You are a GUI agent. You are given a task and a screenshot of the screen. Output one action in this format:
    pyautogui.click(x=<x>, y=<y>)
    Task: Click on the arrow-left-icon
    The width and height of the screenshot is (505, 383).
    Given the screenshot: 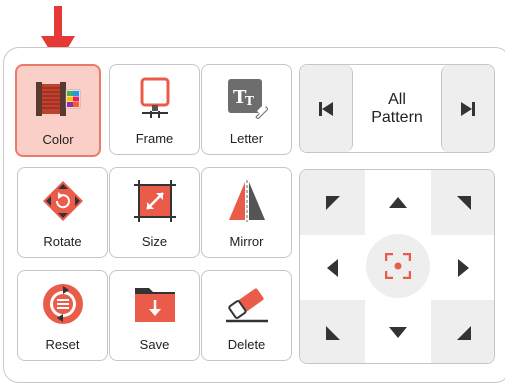 What is the action you would take?
    pyautogui.click(x=332, y=267)
    